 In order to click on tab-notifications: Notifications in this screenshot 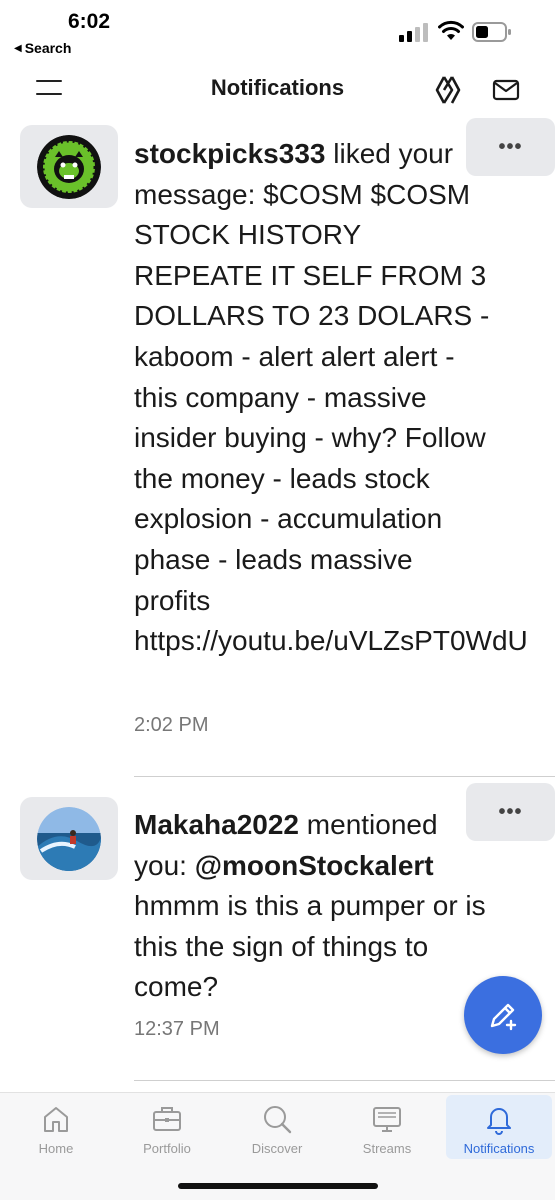, I will do `click(499, 1127)`.